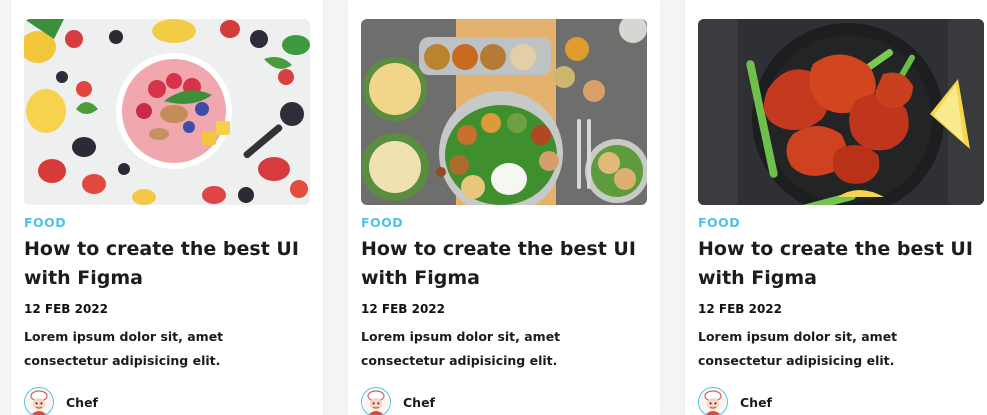 Image resolution: width=987 pixels, height=415 pixels. I want to click on fruit-bowl-image, so click(167, 112).